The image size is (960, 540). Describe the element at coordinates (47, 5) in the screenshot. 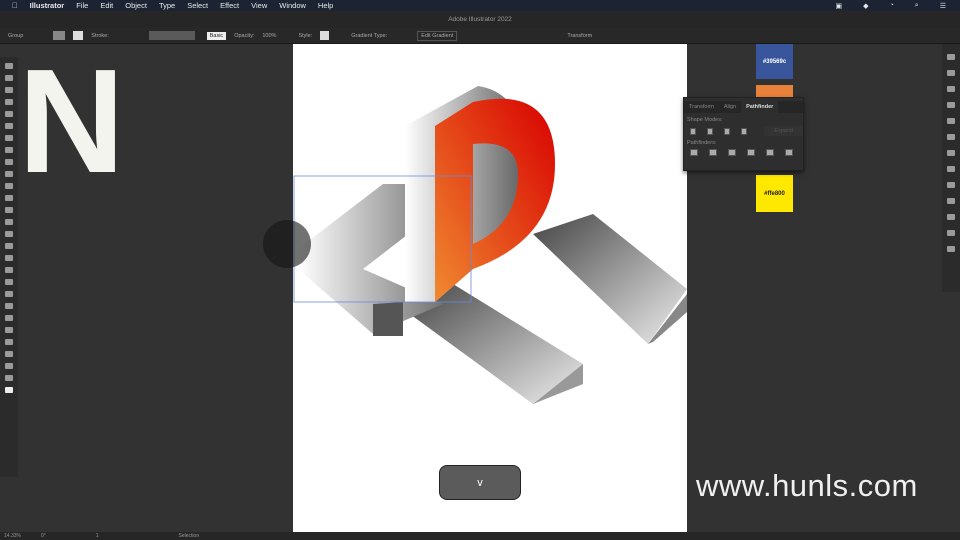

I see `menu-app: Illustrator` at that location.